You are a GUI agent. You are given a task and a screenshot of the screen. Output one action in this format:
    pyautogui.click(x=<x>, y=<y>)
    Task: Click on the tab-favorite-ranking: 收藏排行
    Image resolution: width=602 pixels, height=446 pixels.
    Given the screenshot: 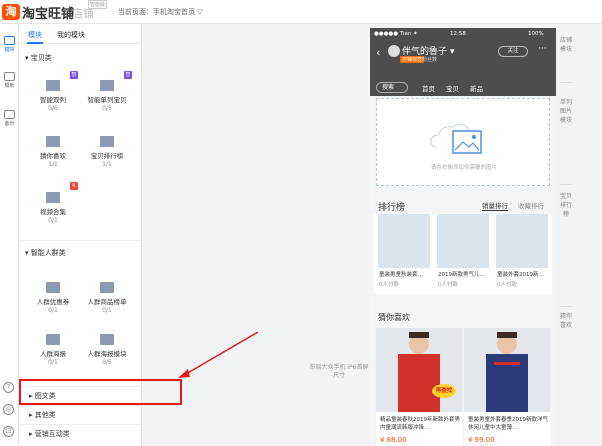 What is the action you would take?
    pyautogui.click(x=531, y=205)
    